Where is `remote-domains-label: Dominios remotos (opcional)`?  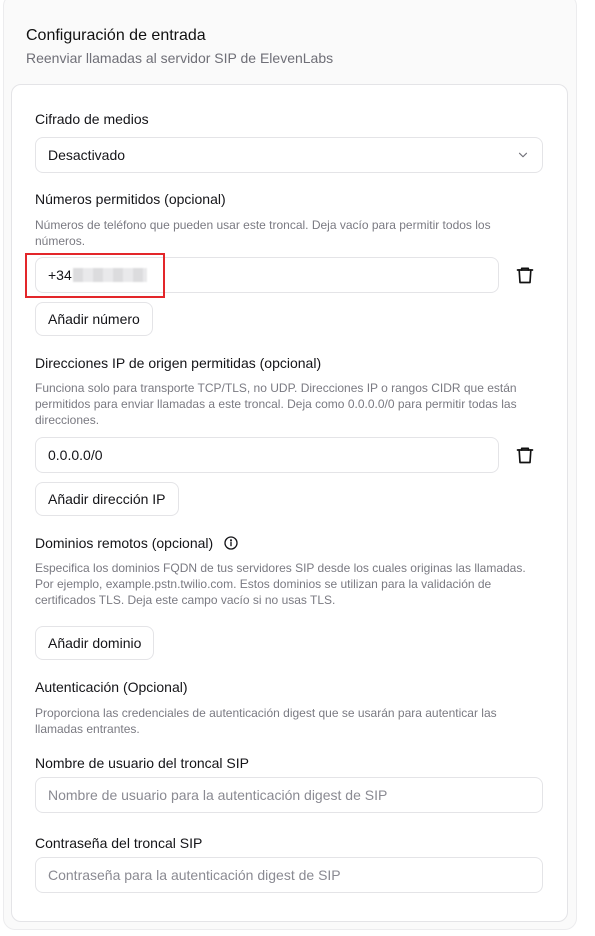
remote-domains-label: Dominios remotos (opcional) is located at coordinates (124, 543).